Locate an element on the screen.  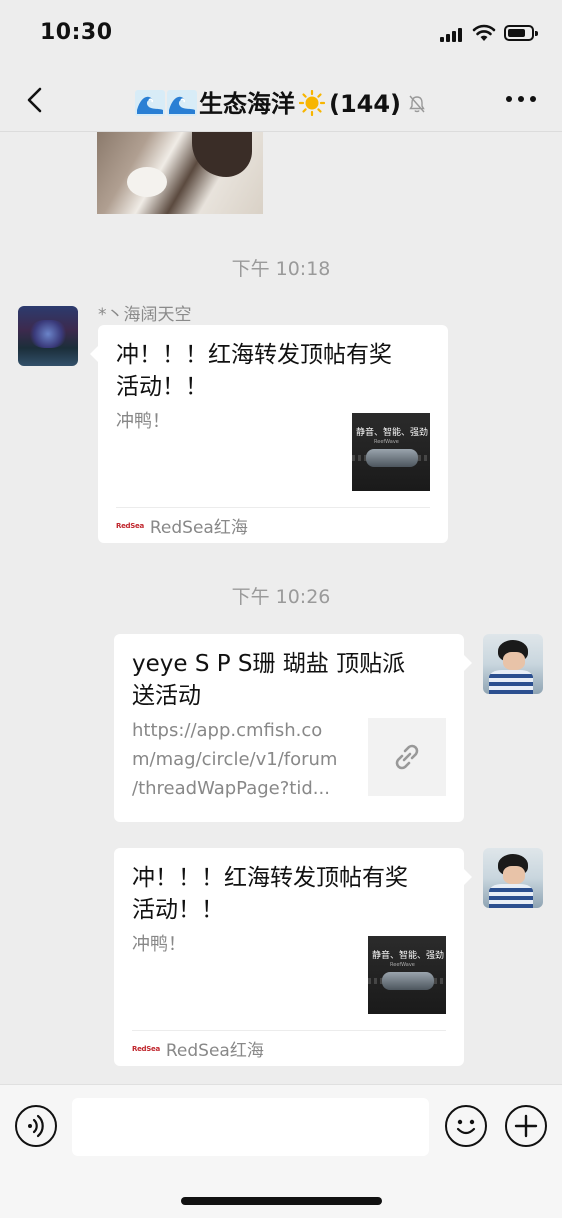
timestamp: 下午 10:18 is located at coordinates (281, 269).